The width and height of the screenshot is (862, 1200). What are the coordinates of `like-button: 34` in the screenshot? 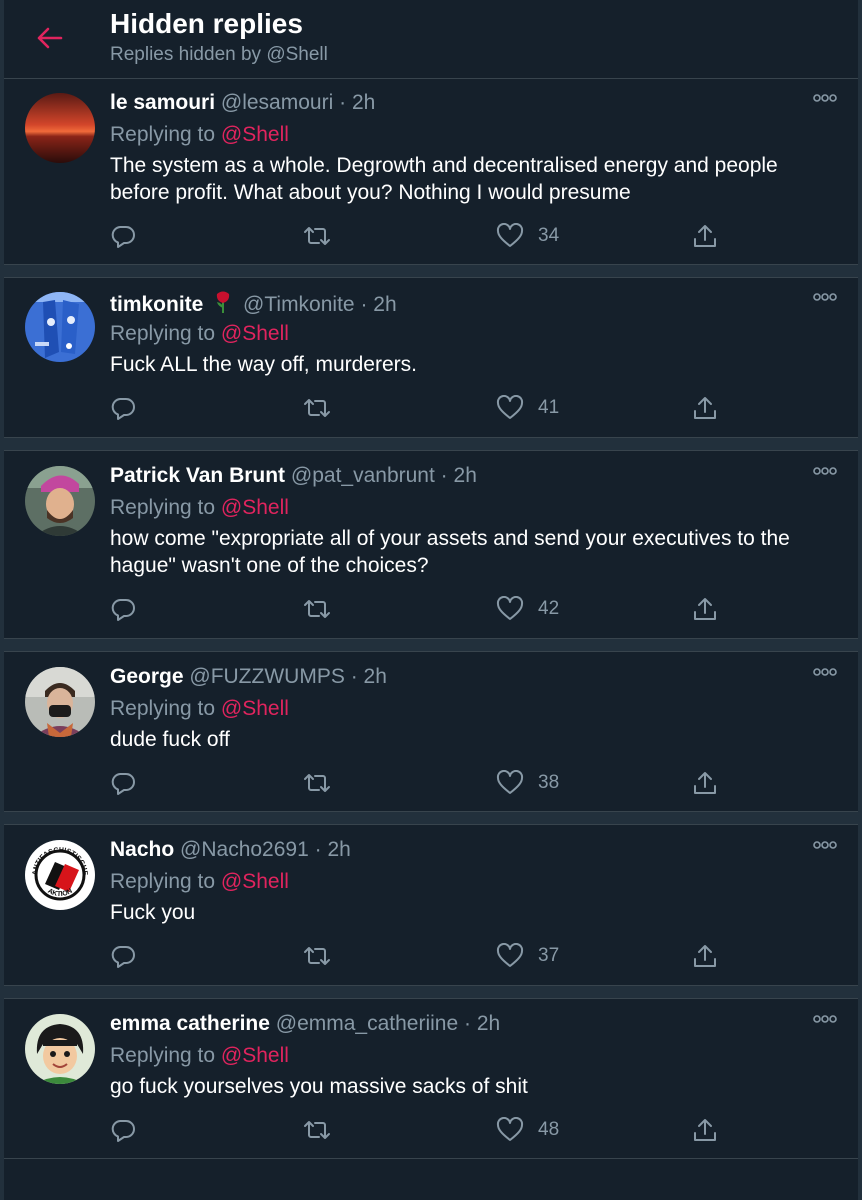 It's located at (527, 236).